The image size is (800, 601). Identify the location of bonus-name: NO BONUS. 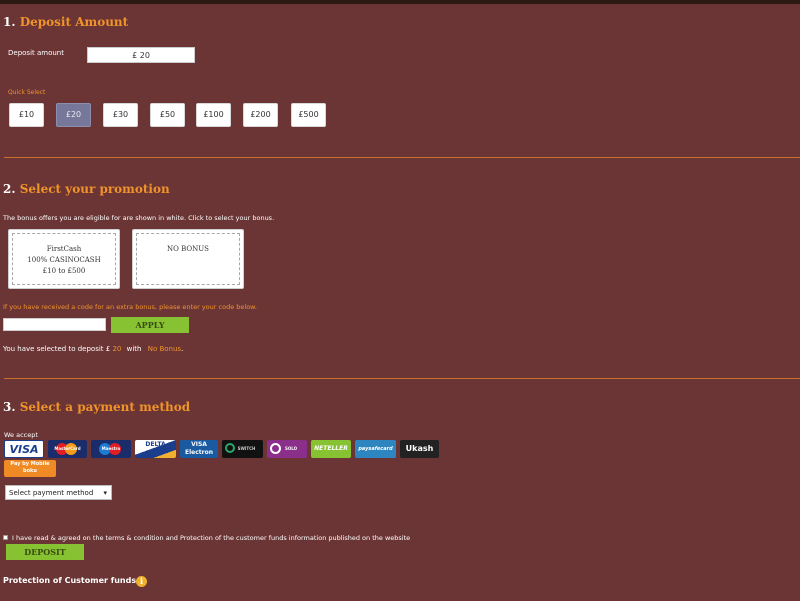
(188, 249).